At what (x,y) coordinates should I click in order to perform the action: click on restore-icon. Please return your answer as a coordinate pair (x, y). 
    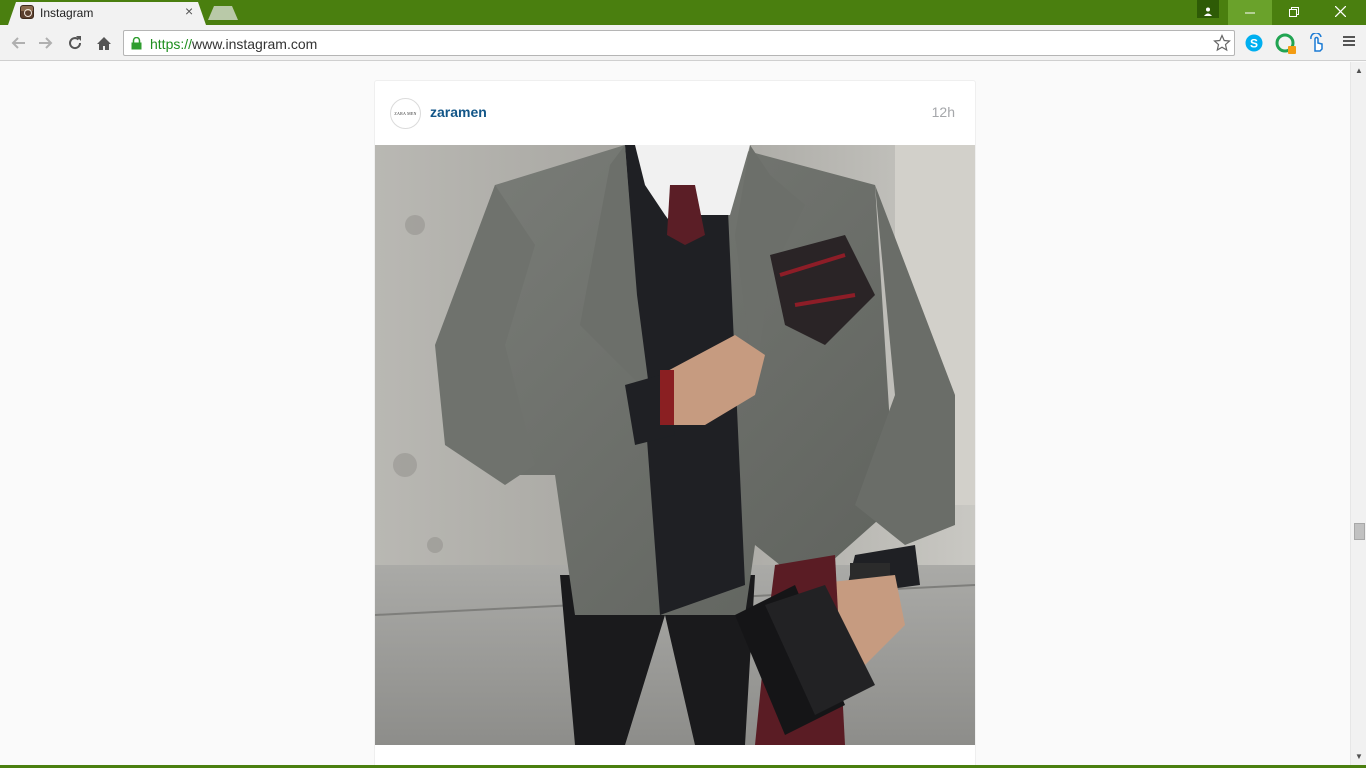
    Looking at the image, I should click on (1294, 12).